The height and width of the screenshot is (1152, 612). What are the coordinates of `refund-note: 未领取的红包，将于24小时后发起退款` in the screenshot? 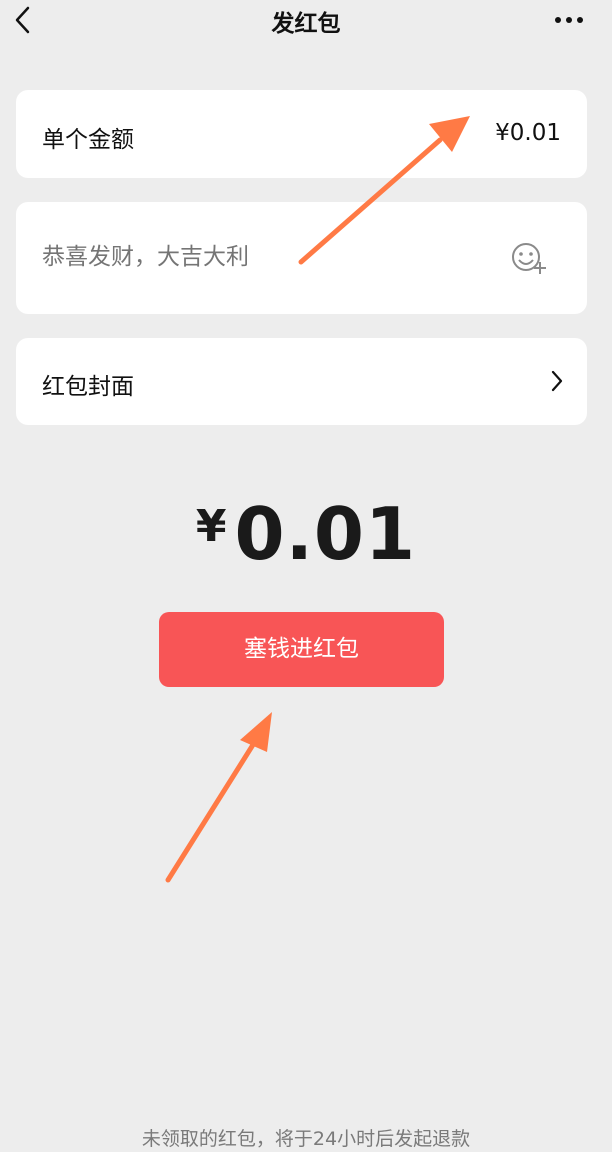 It's located at (306, 1139).